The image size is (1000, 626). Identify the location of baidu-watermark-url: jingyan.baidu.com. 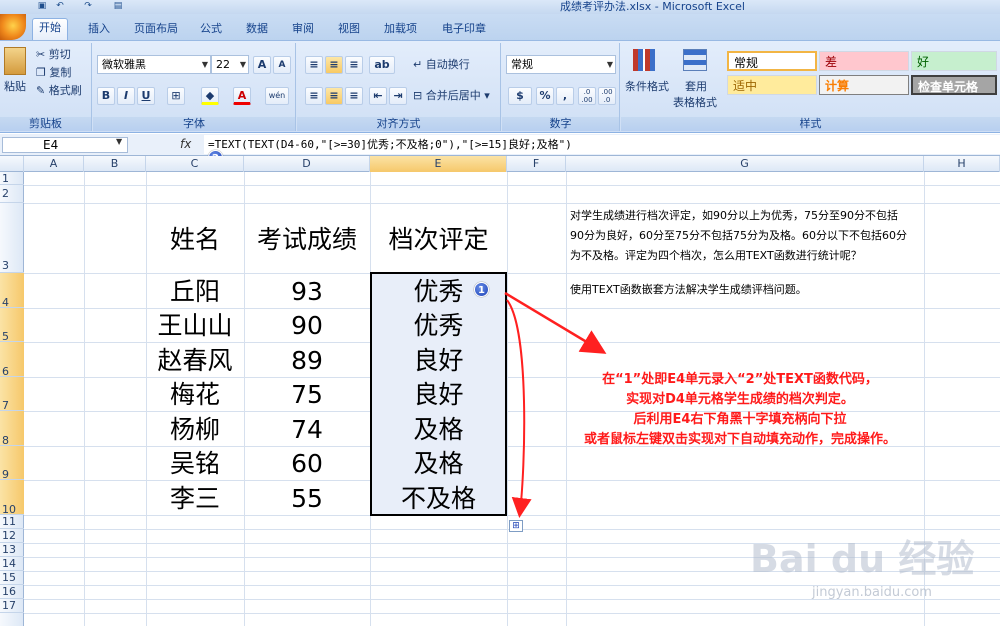
(872, 592).